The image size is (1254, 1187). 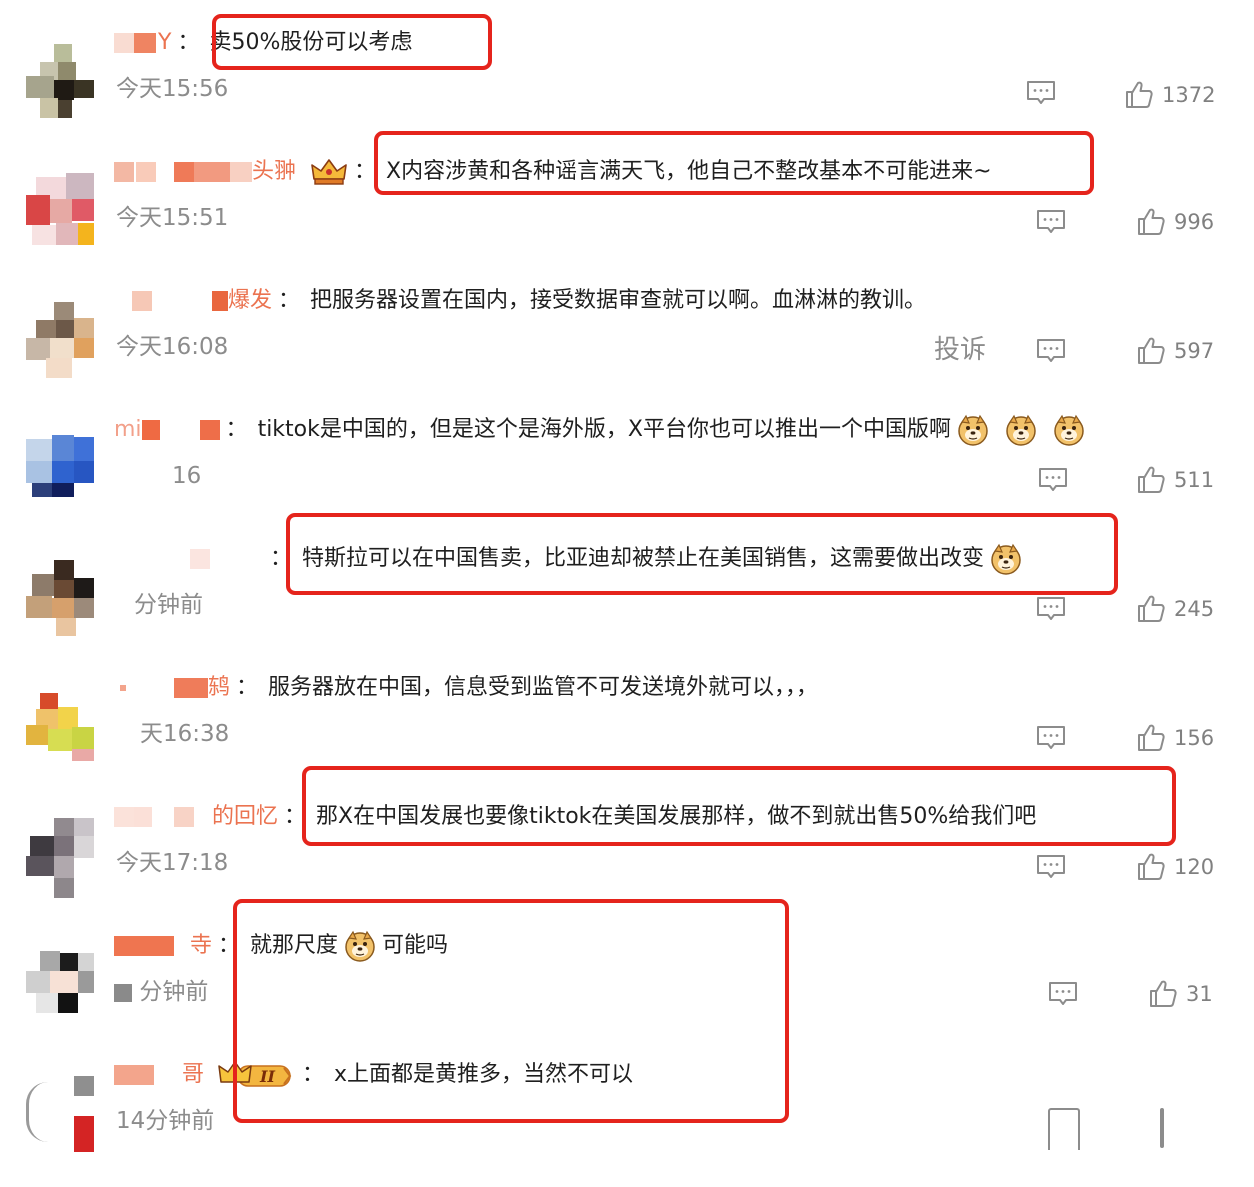 I want to click on like-button: 597, so click(x=1175, y=351).